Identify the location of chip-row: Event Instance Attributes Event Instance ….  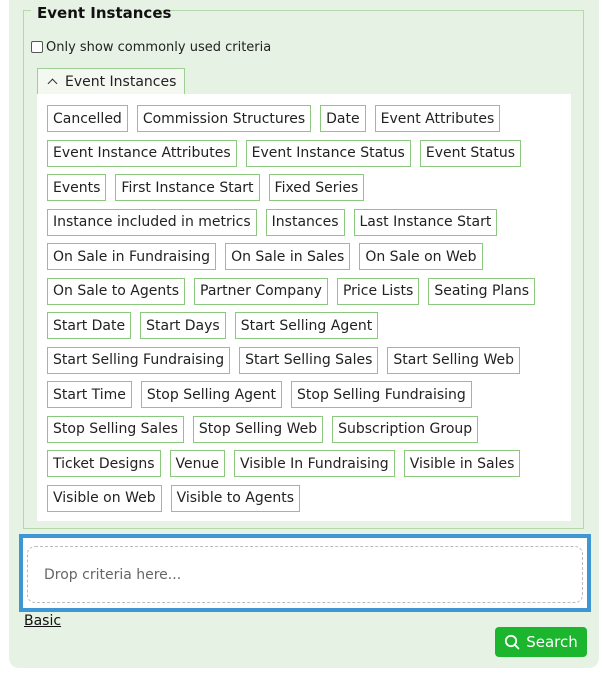
(306, 153).